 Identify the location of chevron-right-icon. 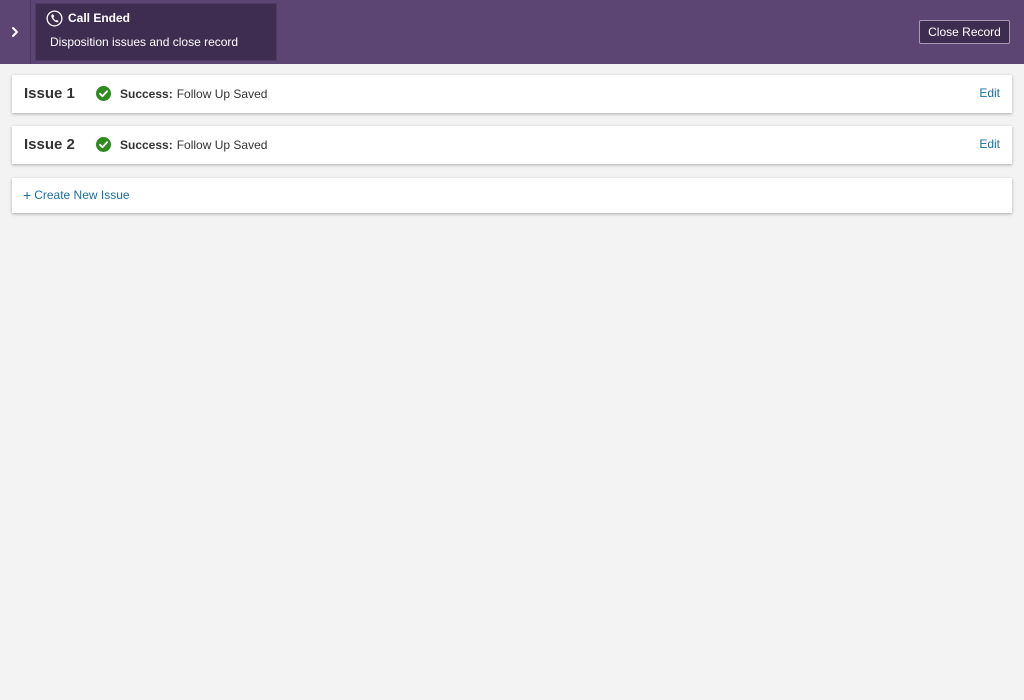
(15, 32).